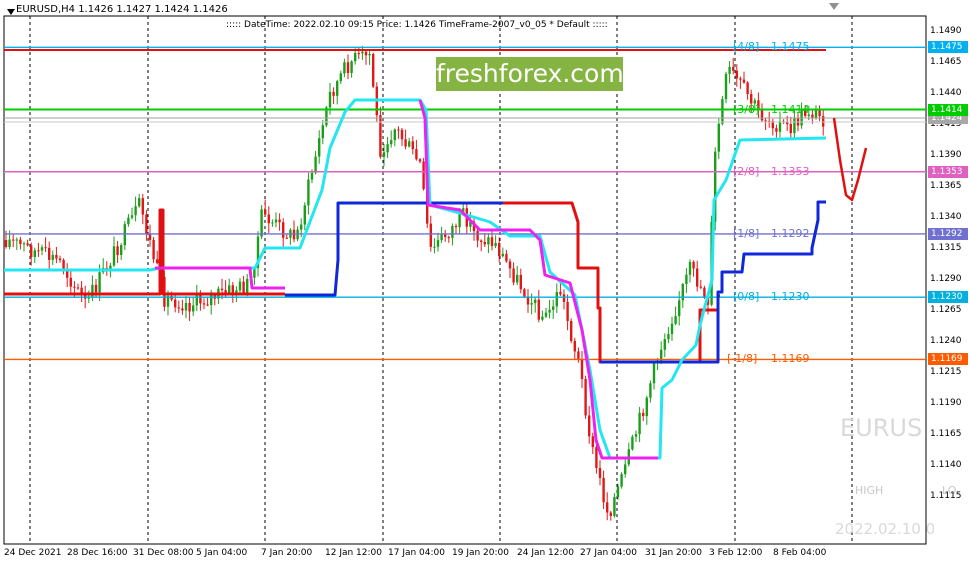  What do you see at coordinates (948, 109) in the screenshot?
I see `level-price-tag: 1.1414` at bounding box center [948, 109].